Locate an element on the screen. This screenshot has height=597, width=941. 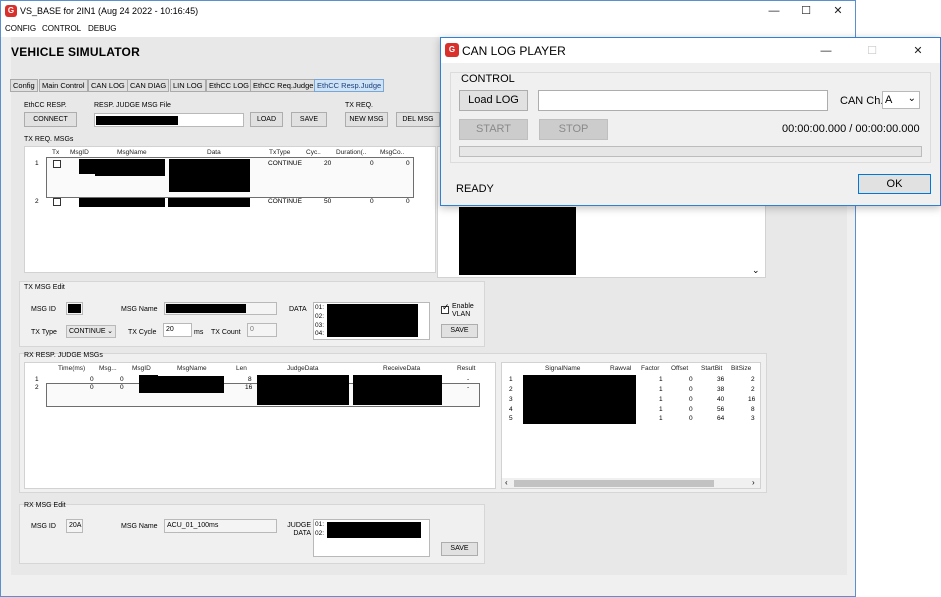
tab-can-log: CAN LOG is located at coordinates (108, 85).